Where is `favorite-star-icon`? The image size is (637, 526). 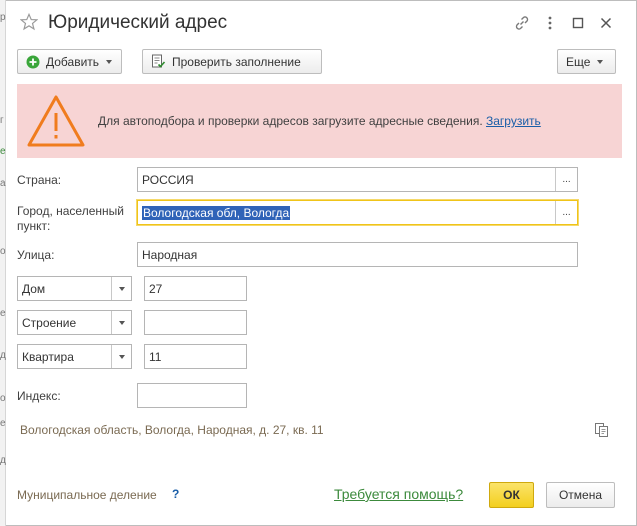 favorite-star-icon is located at coordinates (29, 22).